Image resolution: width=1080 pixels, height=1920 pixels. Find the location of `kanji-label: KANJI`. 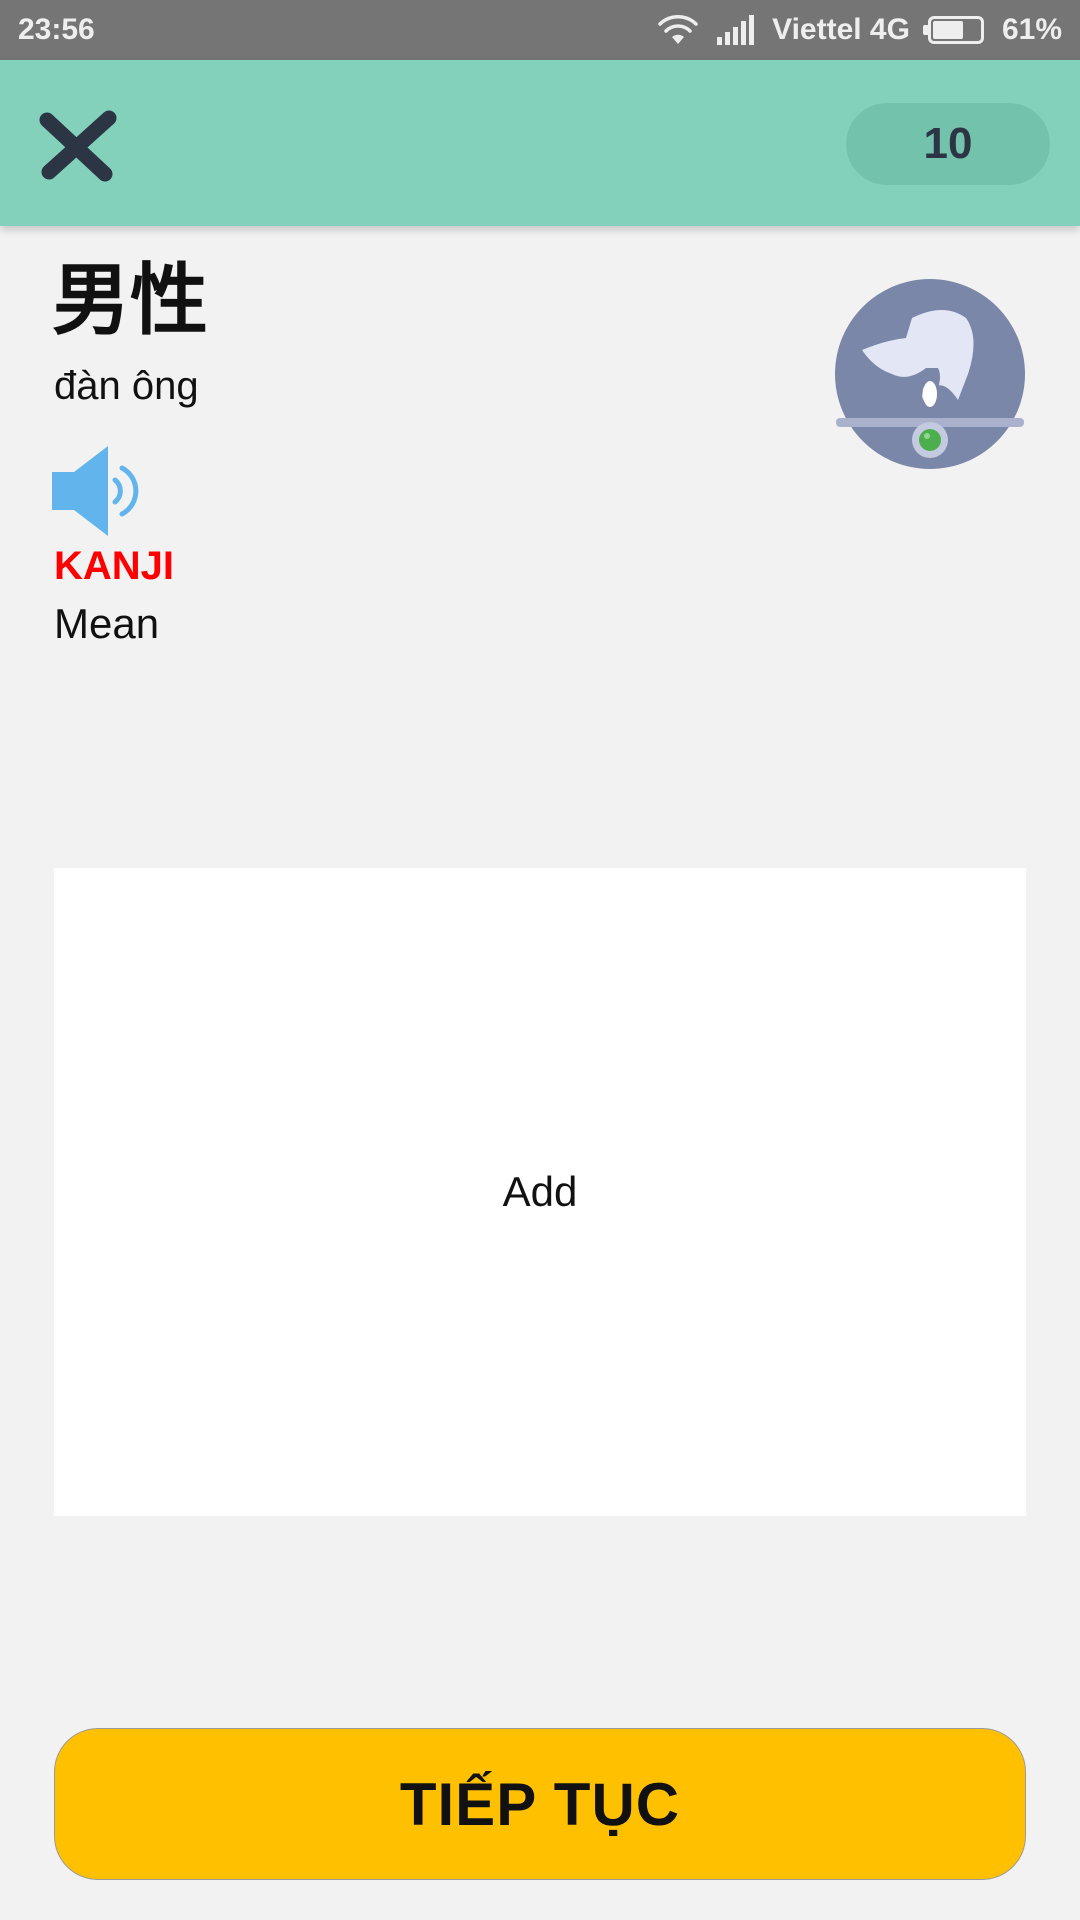

kanji-label: KANJI is located at coordinates (114, 566).